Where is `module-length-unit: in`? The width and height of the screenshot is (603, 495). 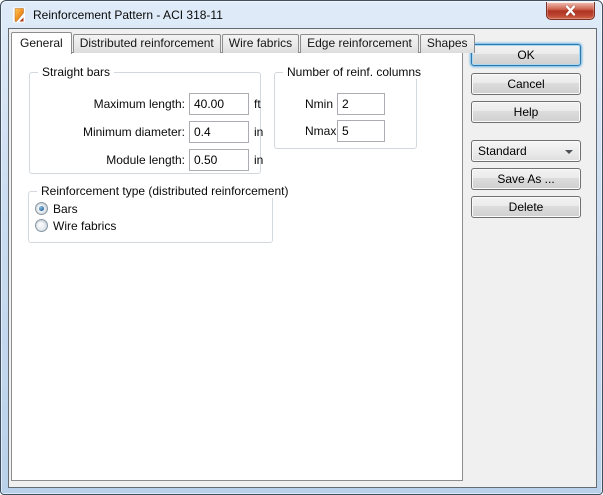
module-length-unit: in is located at coordinates (259, 160).